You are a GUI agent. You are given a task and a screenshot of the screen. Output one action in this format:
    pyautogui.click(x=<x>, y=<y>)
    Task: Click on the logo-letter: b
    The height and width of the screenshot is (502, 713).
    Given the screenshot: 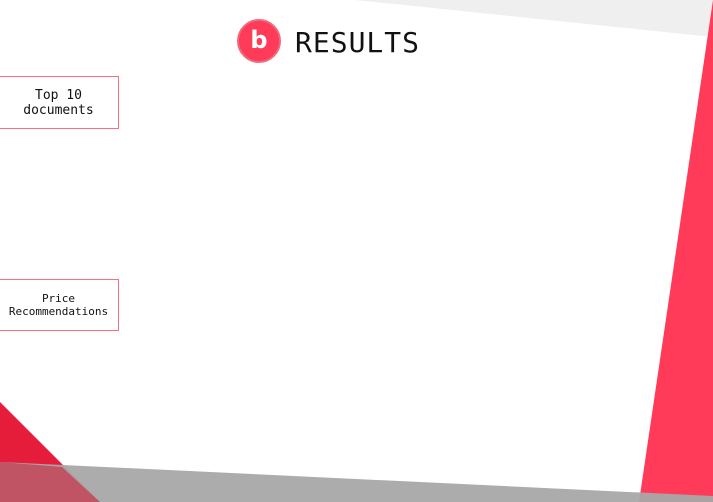 What is the action you would take?
    pyautogui.click(x=259, y=40)
    